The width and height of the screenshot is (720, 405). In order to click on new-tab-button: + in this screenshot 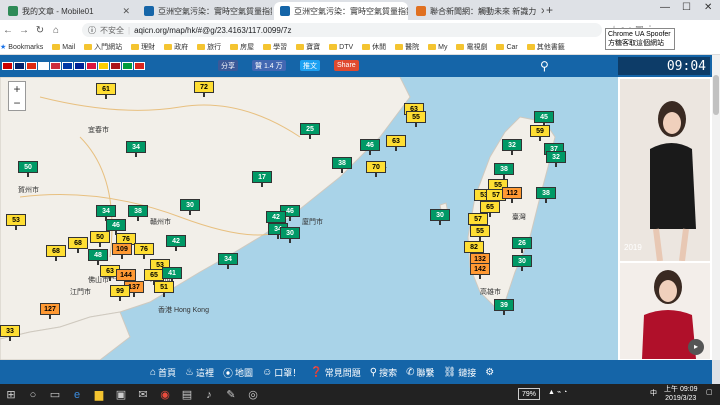, I will do `click(549, 10)`.